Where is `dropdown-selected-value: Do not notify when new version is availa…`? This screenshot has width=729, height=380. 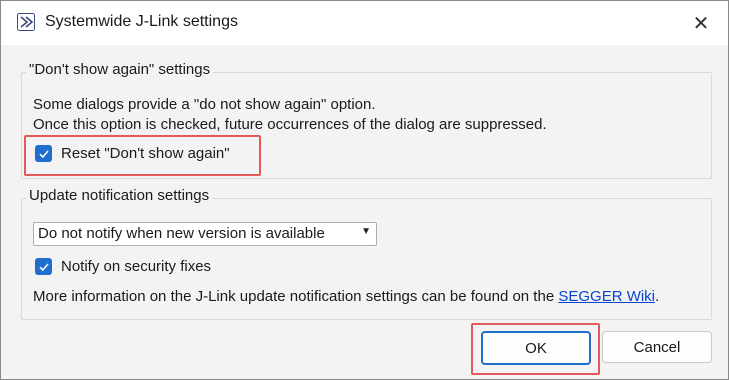 dropdown-selected-value: Do not notify when new version is availa… is located at coordinates (181, 233).